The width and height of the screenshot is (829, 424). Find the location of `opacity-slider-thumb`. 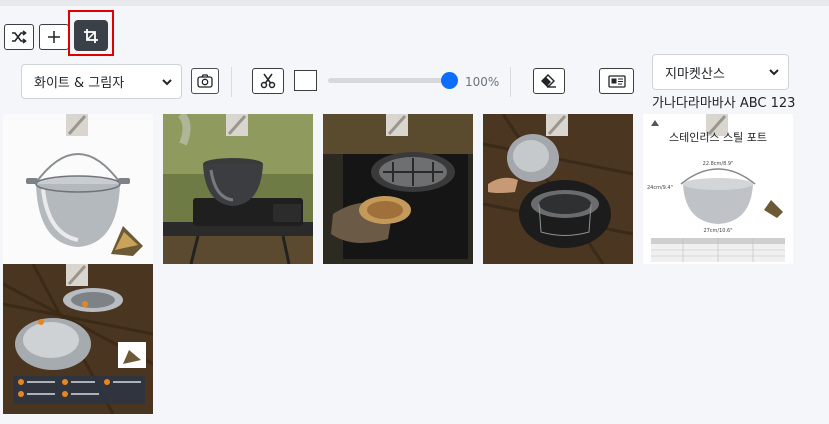

opacity-slider-thumb is located at coordinates (449, 80).